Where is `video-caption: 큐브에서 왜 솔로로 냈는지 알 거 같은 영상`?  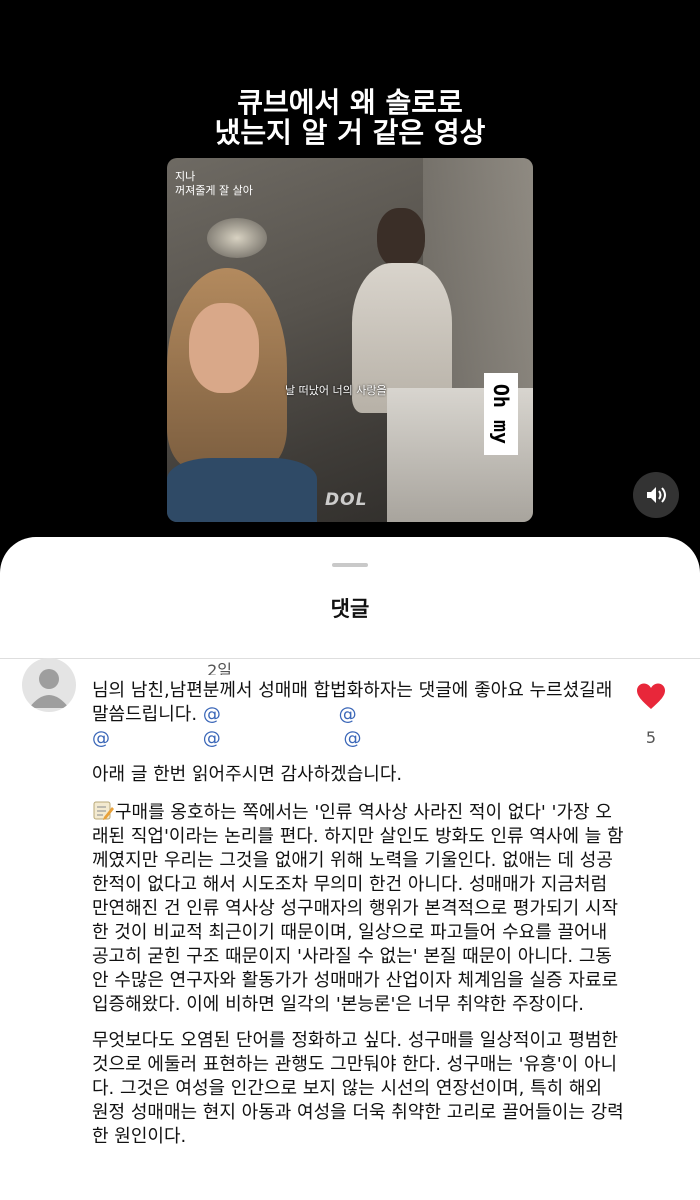
video-caption: 큐브에서 왜 솔로로 냈는지 알 거 같은 영상 is located at coordinates (350, 118).